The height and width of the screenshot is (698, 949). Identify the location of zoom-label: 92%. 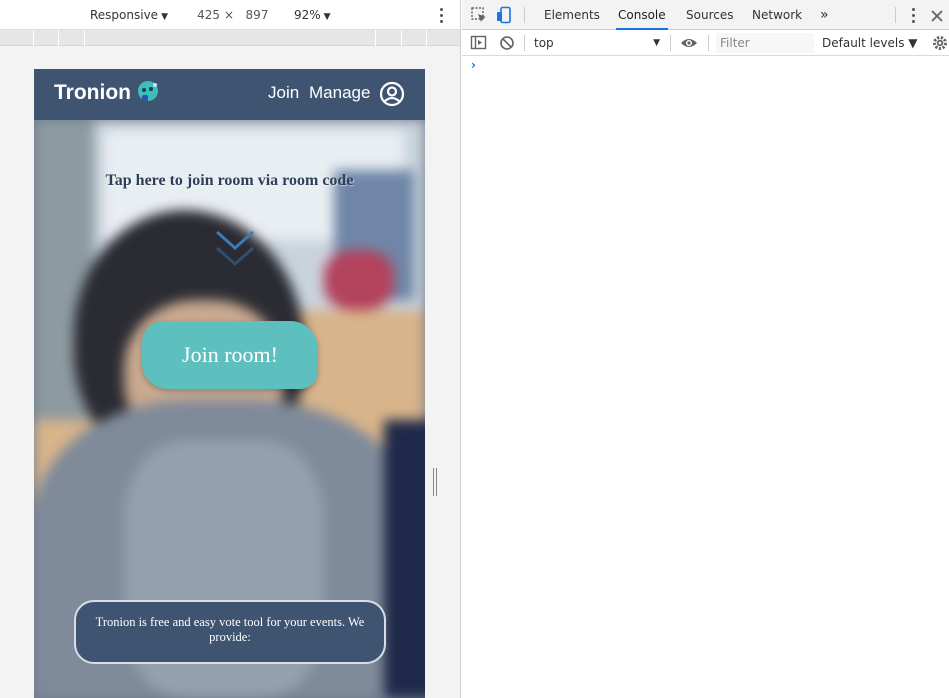
(307, 15).